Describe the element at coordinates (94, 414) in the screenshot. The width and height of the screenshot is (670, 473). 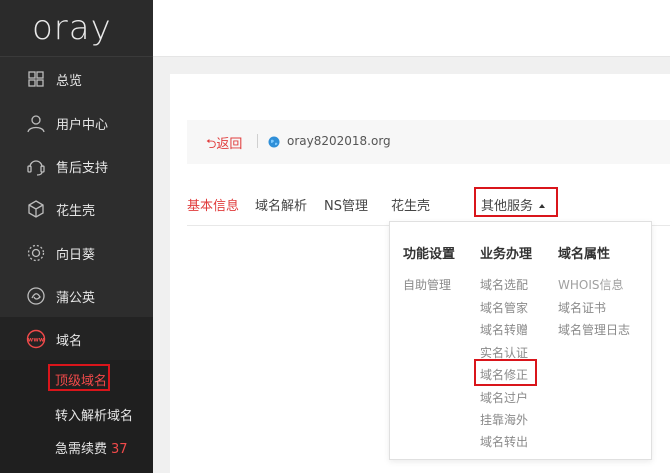
I see `sub-item-transfer-in-domain: 转入解析域名` at that location.